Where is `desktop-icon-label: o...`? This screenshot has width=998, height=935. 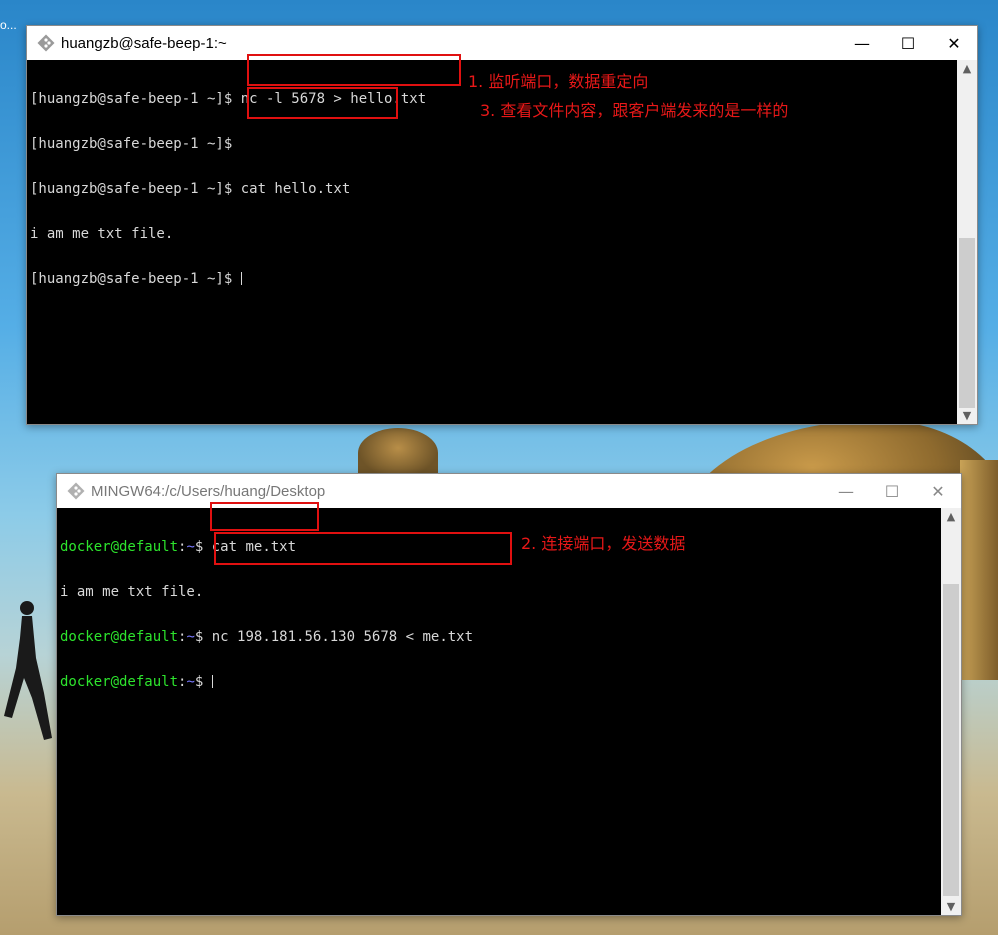 desktop-icon-label: o... is located at coordinates (8, 25).